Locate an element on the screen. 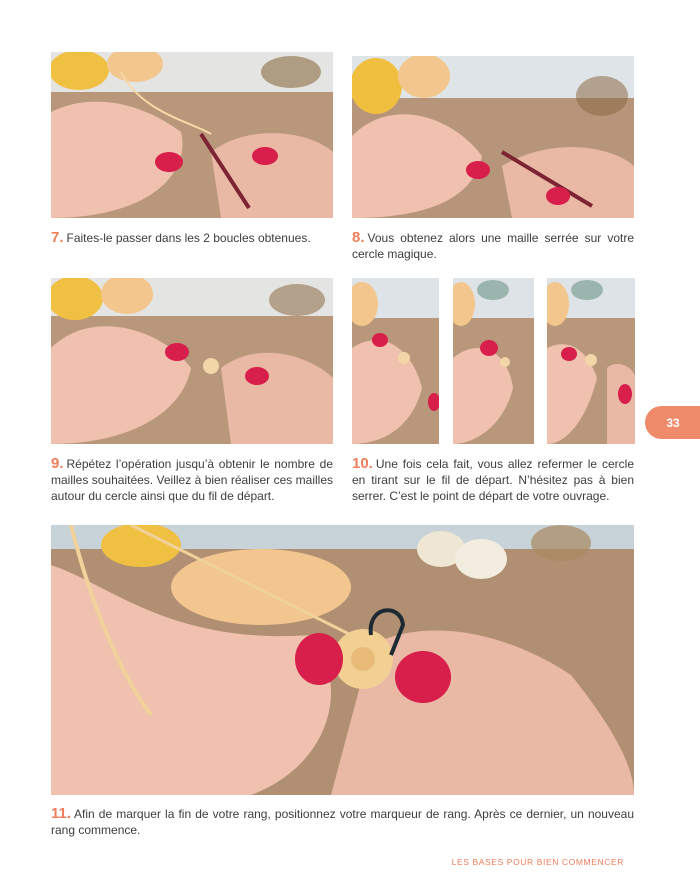 The width and height of the screenshot is (700, 885). page-number: 33 is located at coordinates (673, 422).